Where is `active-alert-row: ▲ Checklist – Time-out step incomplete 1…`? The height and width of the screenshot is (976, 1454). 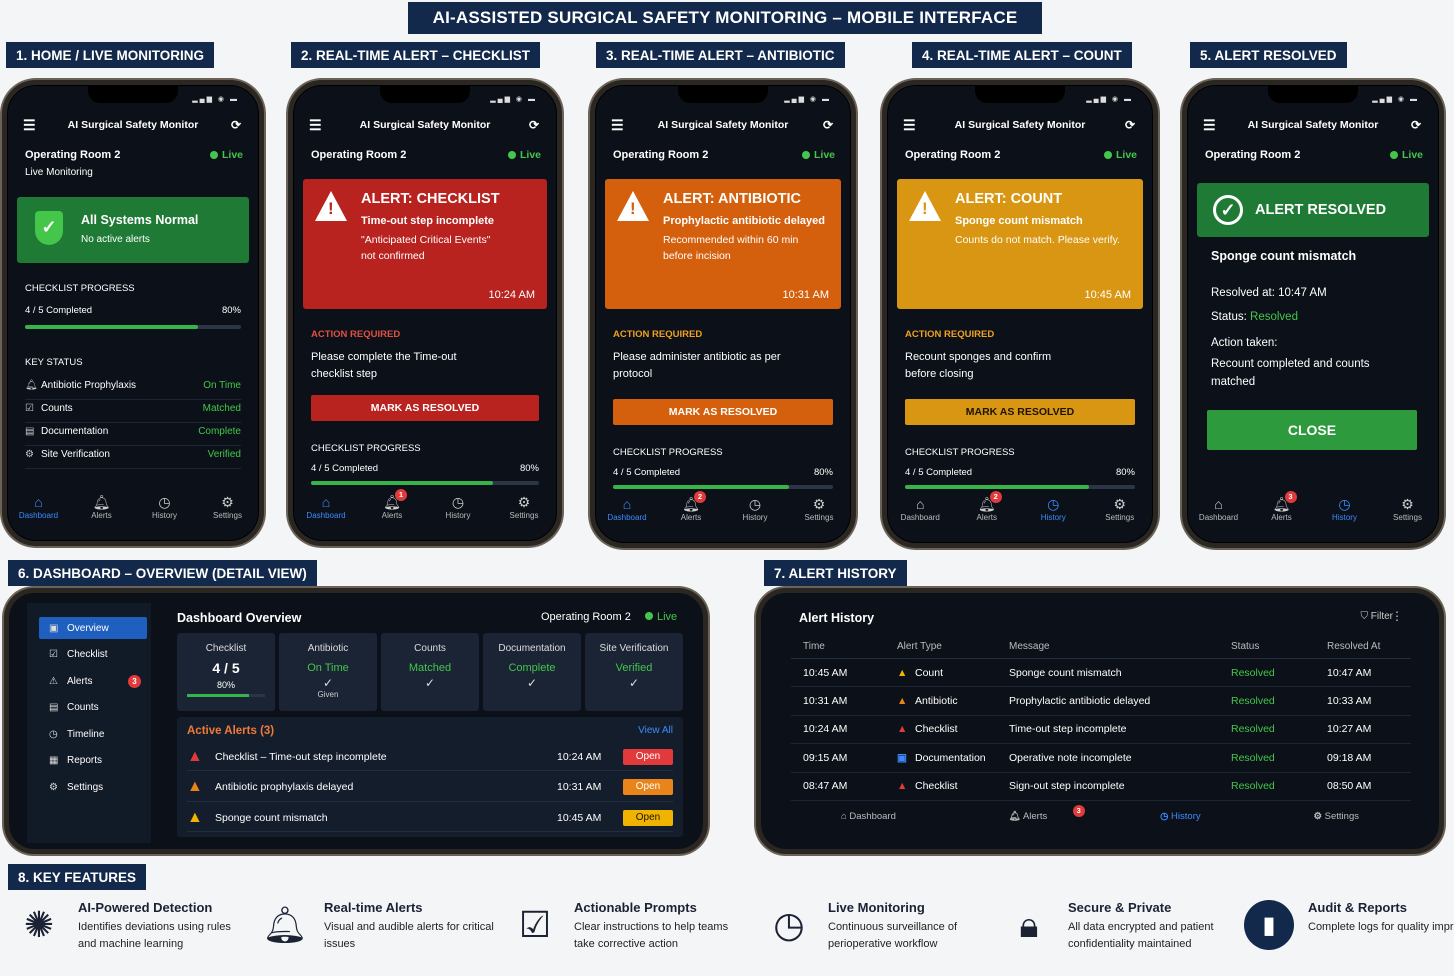
active-alert-row: ▲ Checklist – Time-out step incomplete 1… is located at coordinates (430, 757).